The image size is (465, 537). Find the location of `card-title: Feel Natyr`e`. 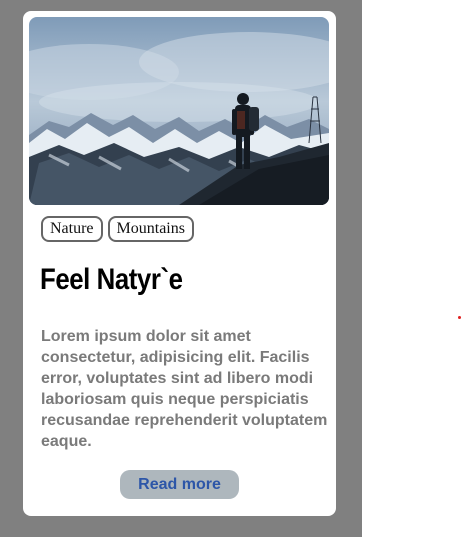

card-title: Feel Natyr`e is located at coordinates (111, 279).